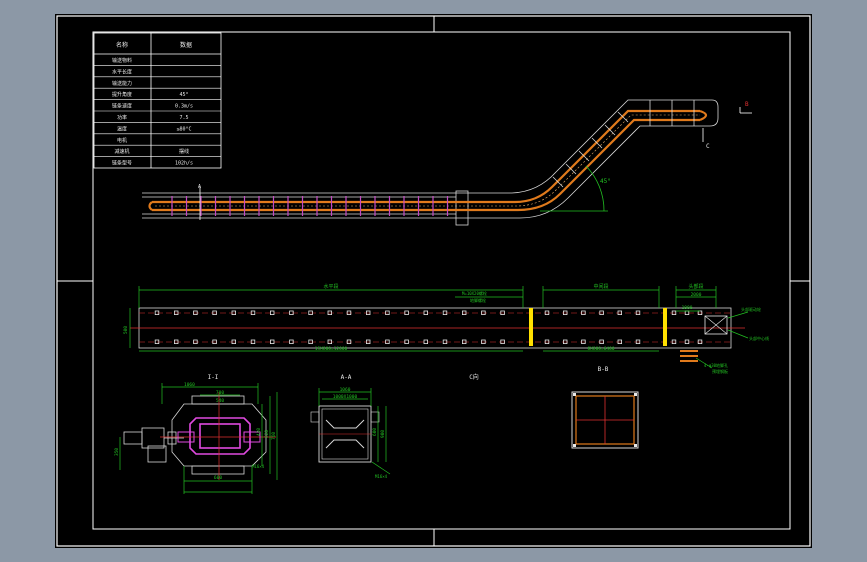 The height and width of the screenshot is (562, 867). I want to click on aa-dim-right-1: 600, so click(375, 432).